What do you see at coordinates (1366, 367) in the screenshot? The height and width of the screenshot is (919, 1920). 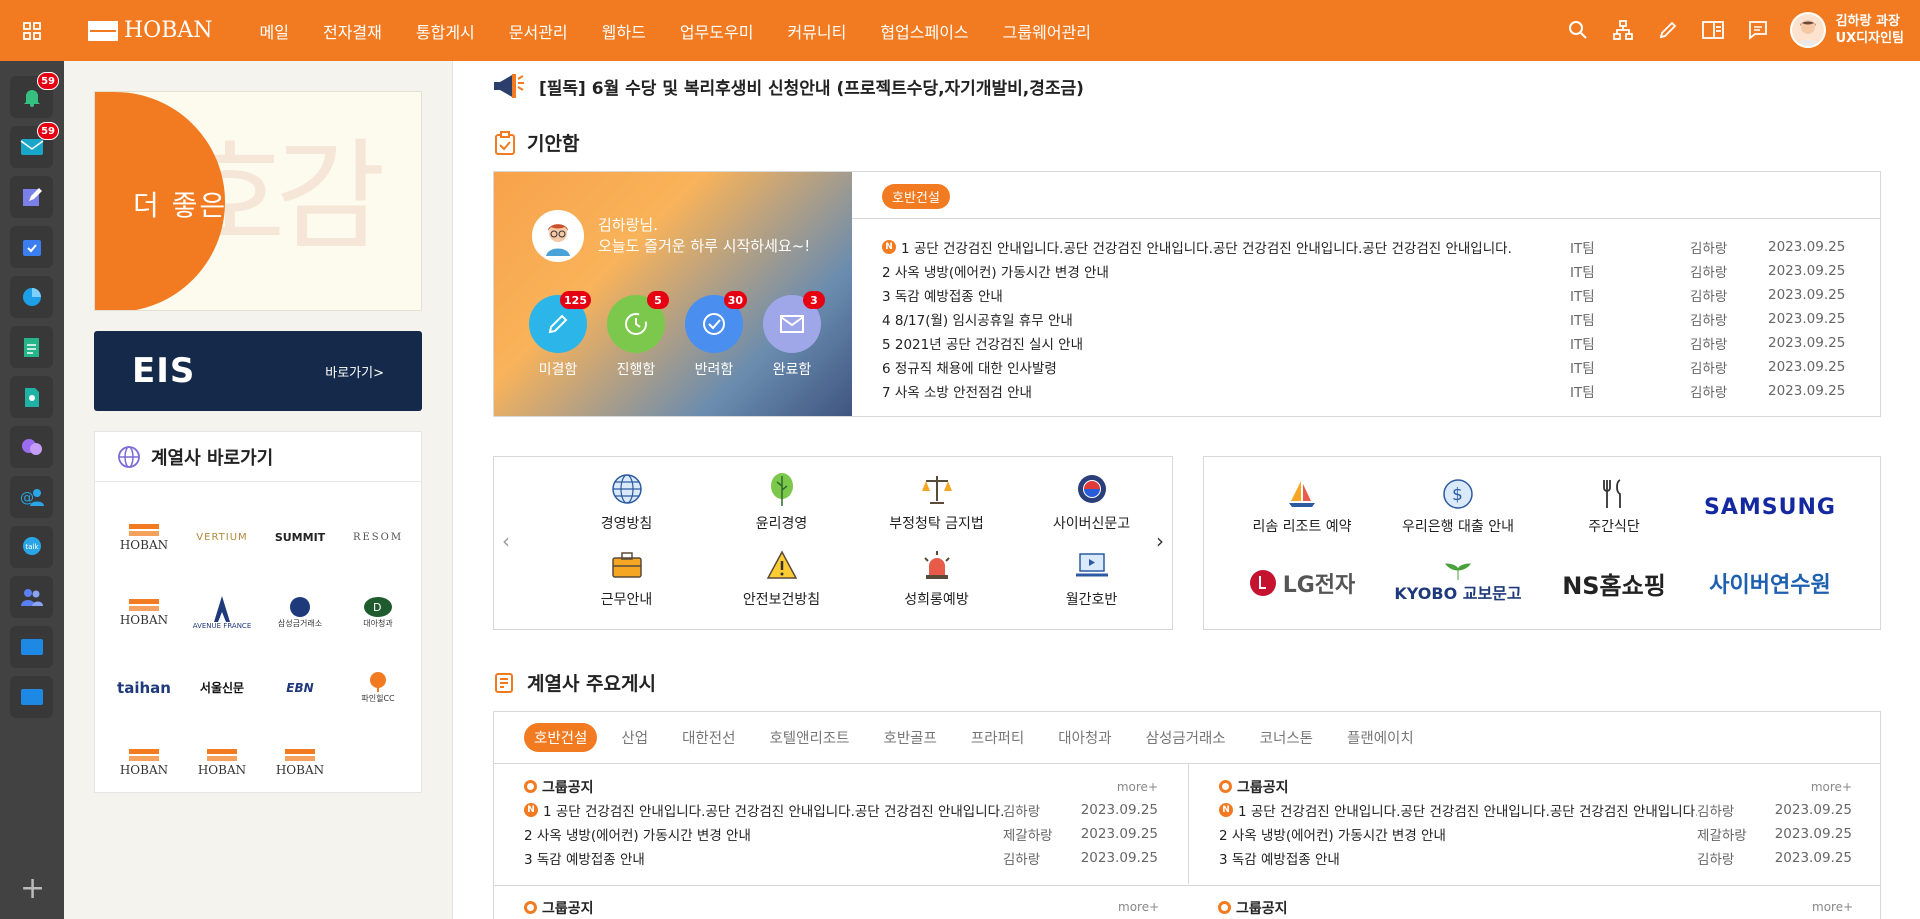 I see `table-row: 6 정규직 채용에 대한 인사발령 IT팀 김하랑 2023.09.25` at bounding box center [1366, 367].